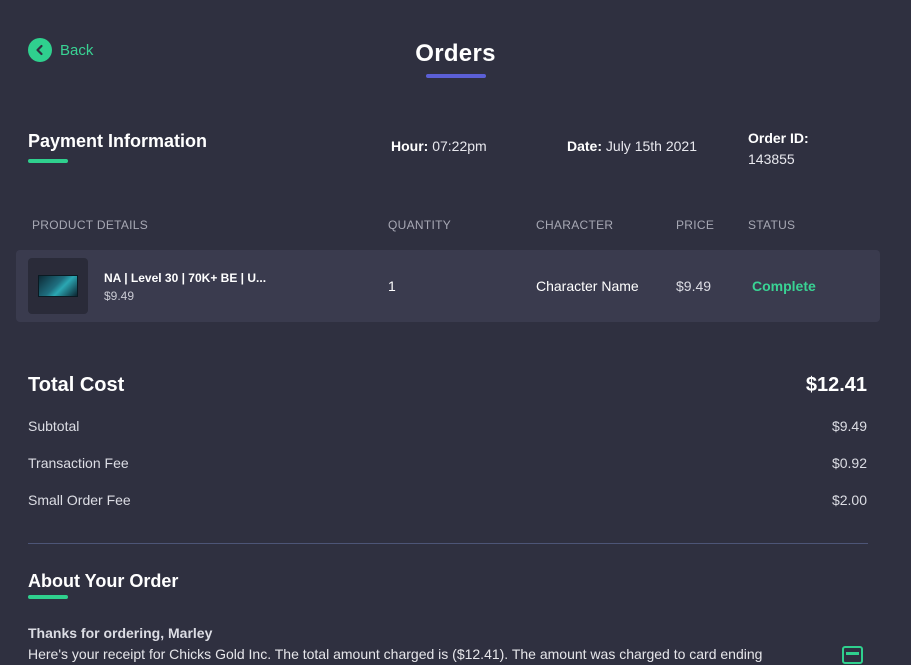 This screenshot has width=911, height=665. What do you see at coordinates (695, 225) in the screenshot?
I see `column-header-price: PRICE` at bounding box center [695, 225].